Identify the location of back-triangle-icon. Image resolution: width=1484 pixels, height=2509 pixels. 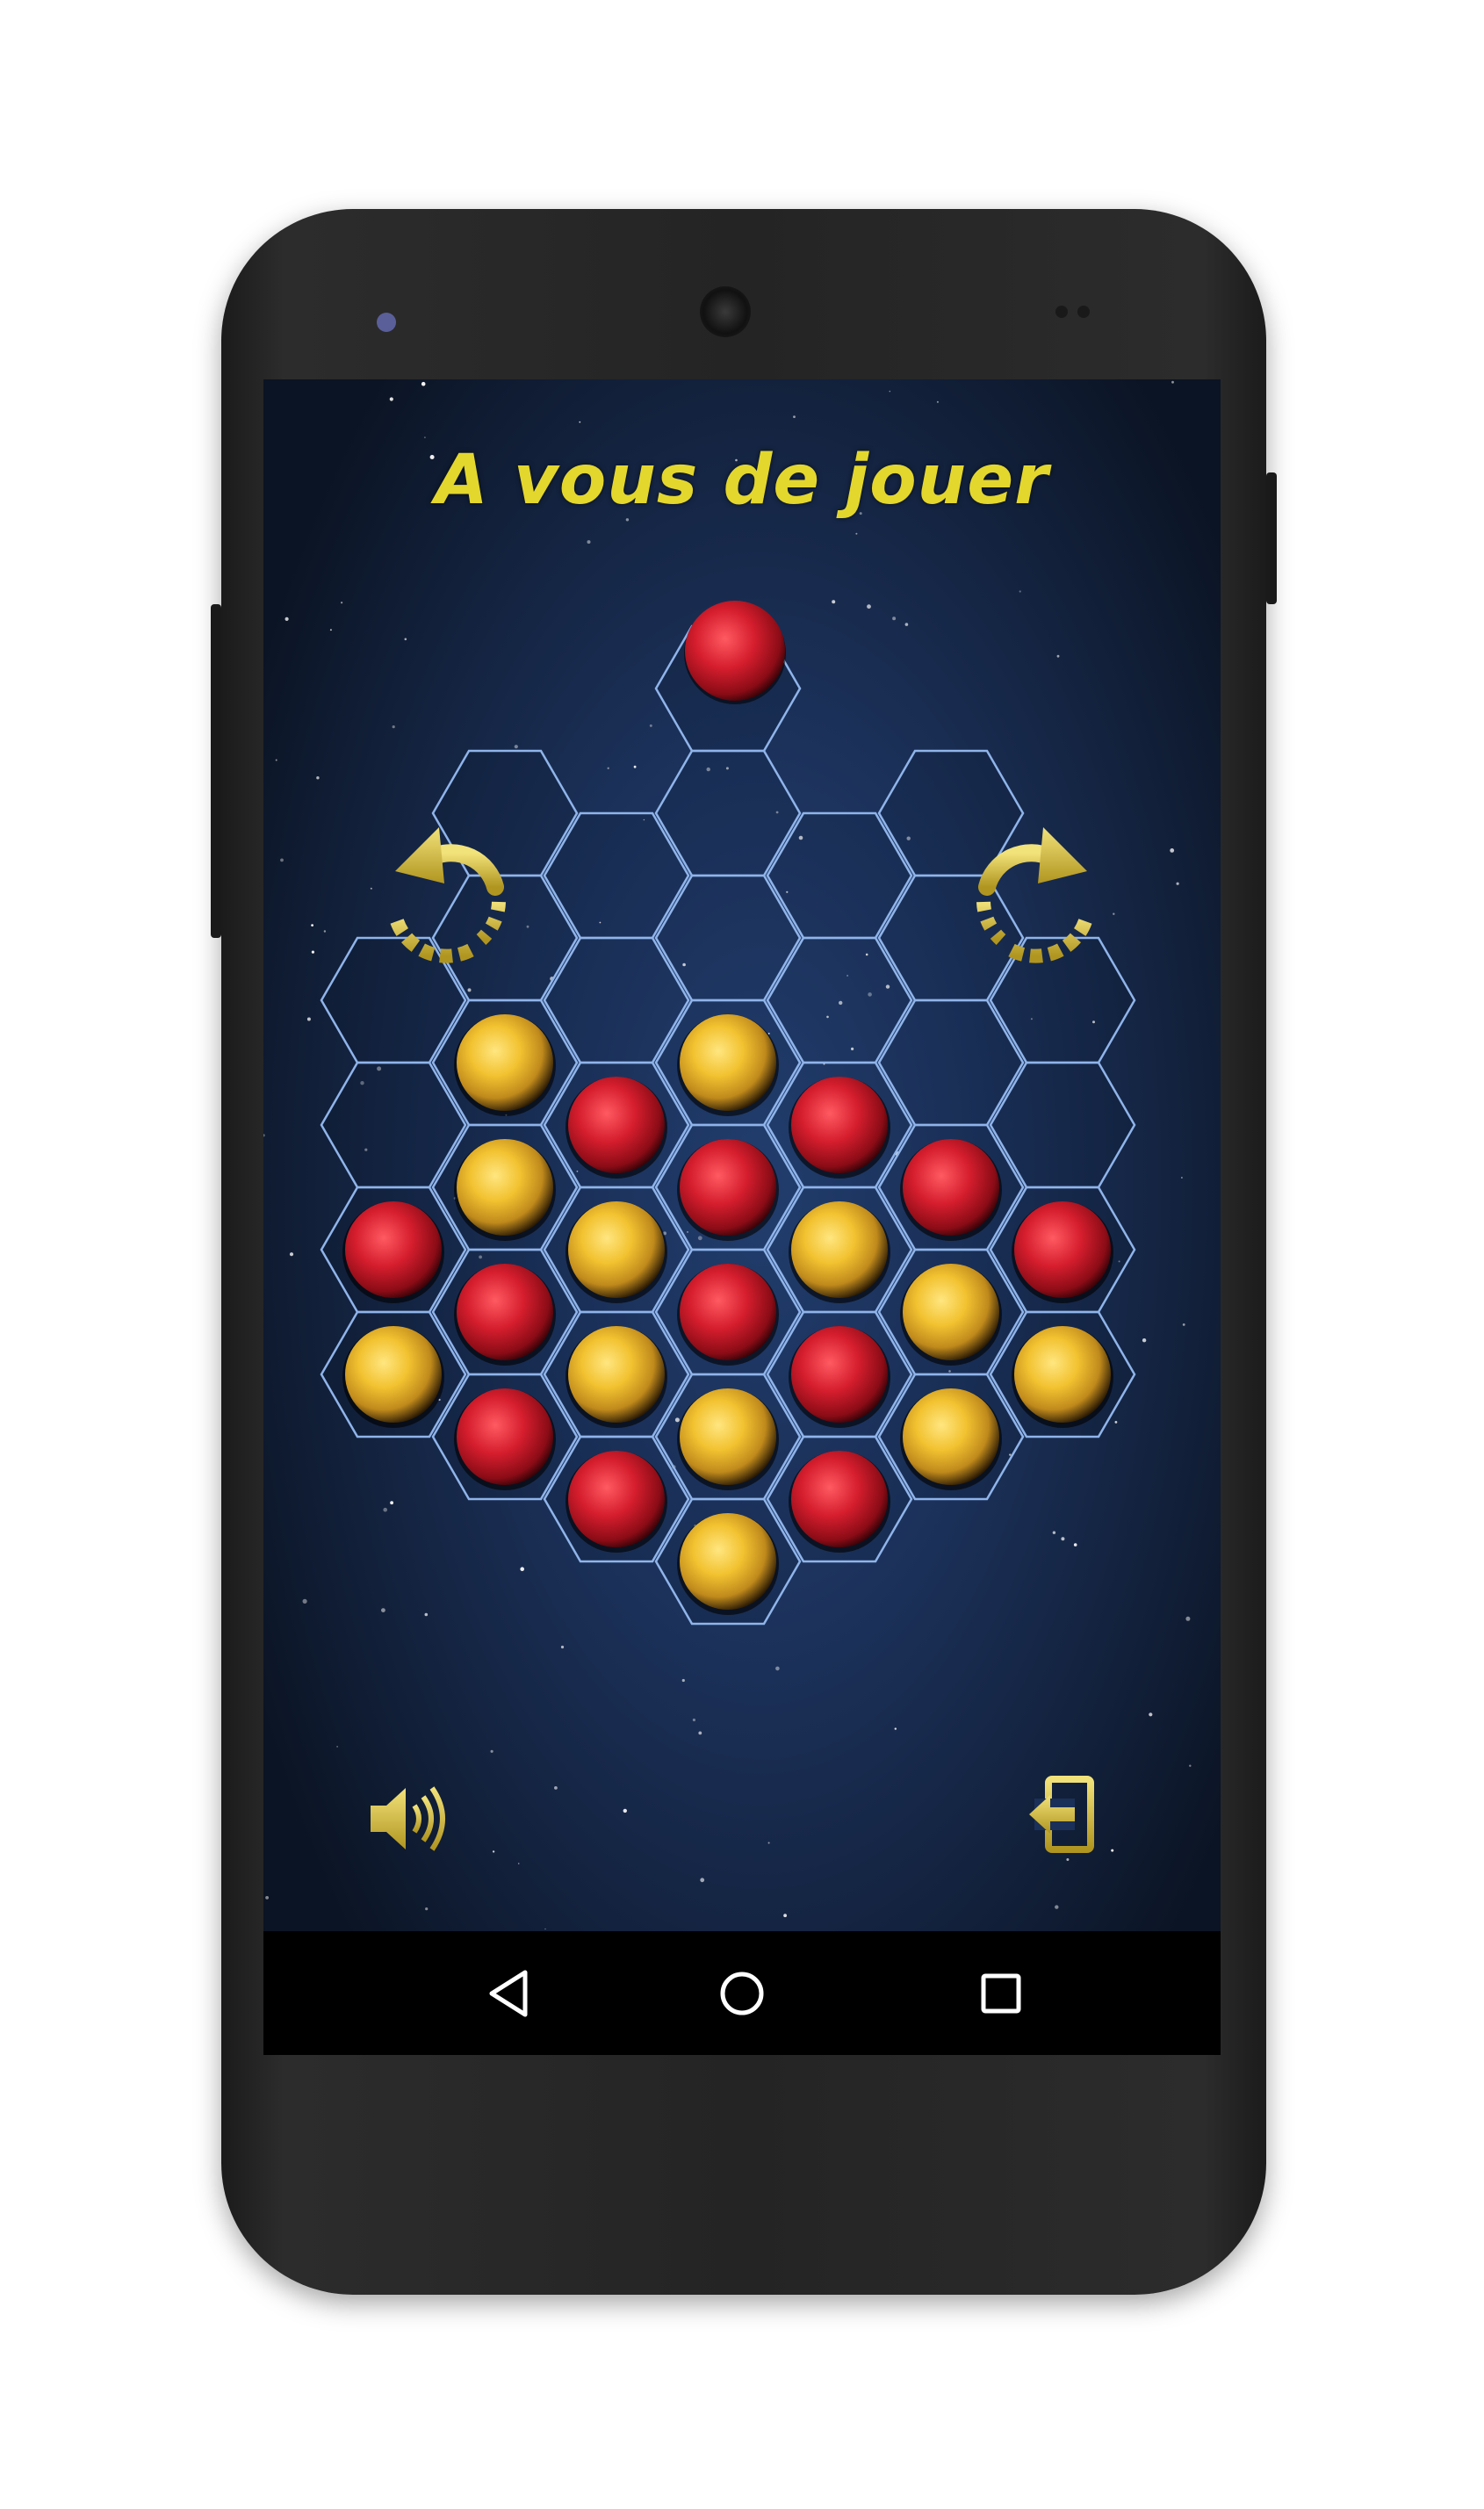
(508, 1993).